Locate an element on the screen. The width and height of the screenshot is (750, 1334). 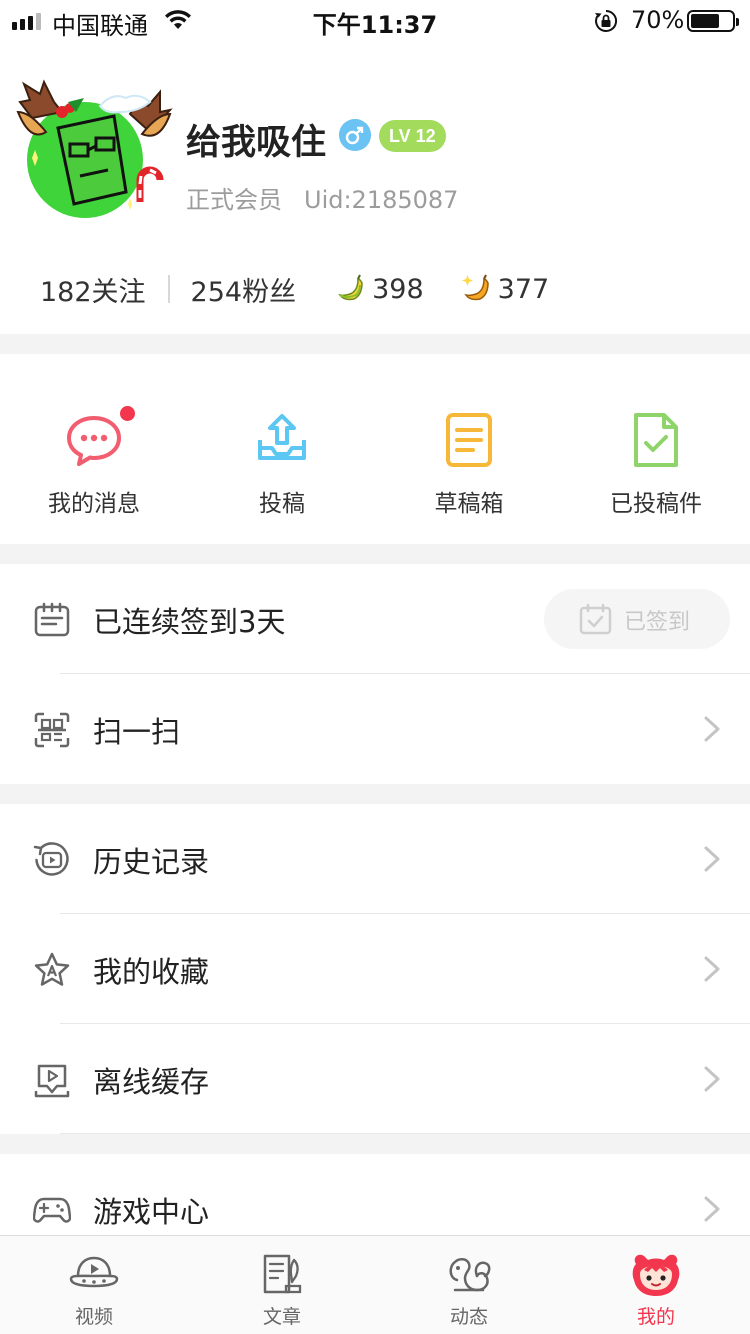
offline-cache-label: 离线缓存 is located at coordinates (151, 1082).